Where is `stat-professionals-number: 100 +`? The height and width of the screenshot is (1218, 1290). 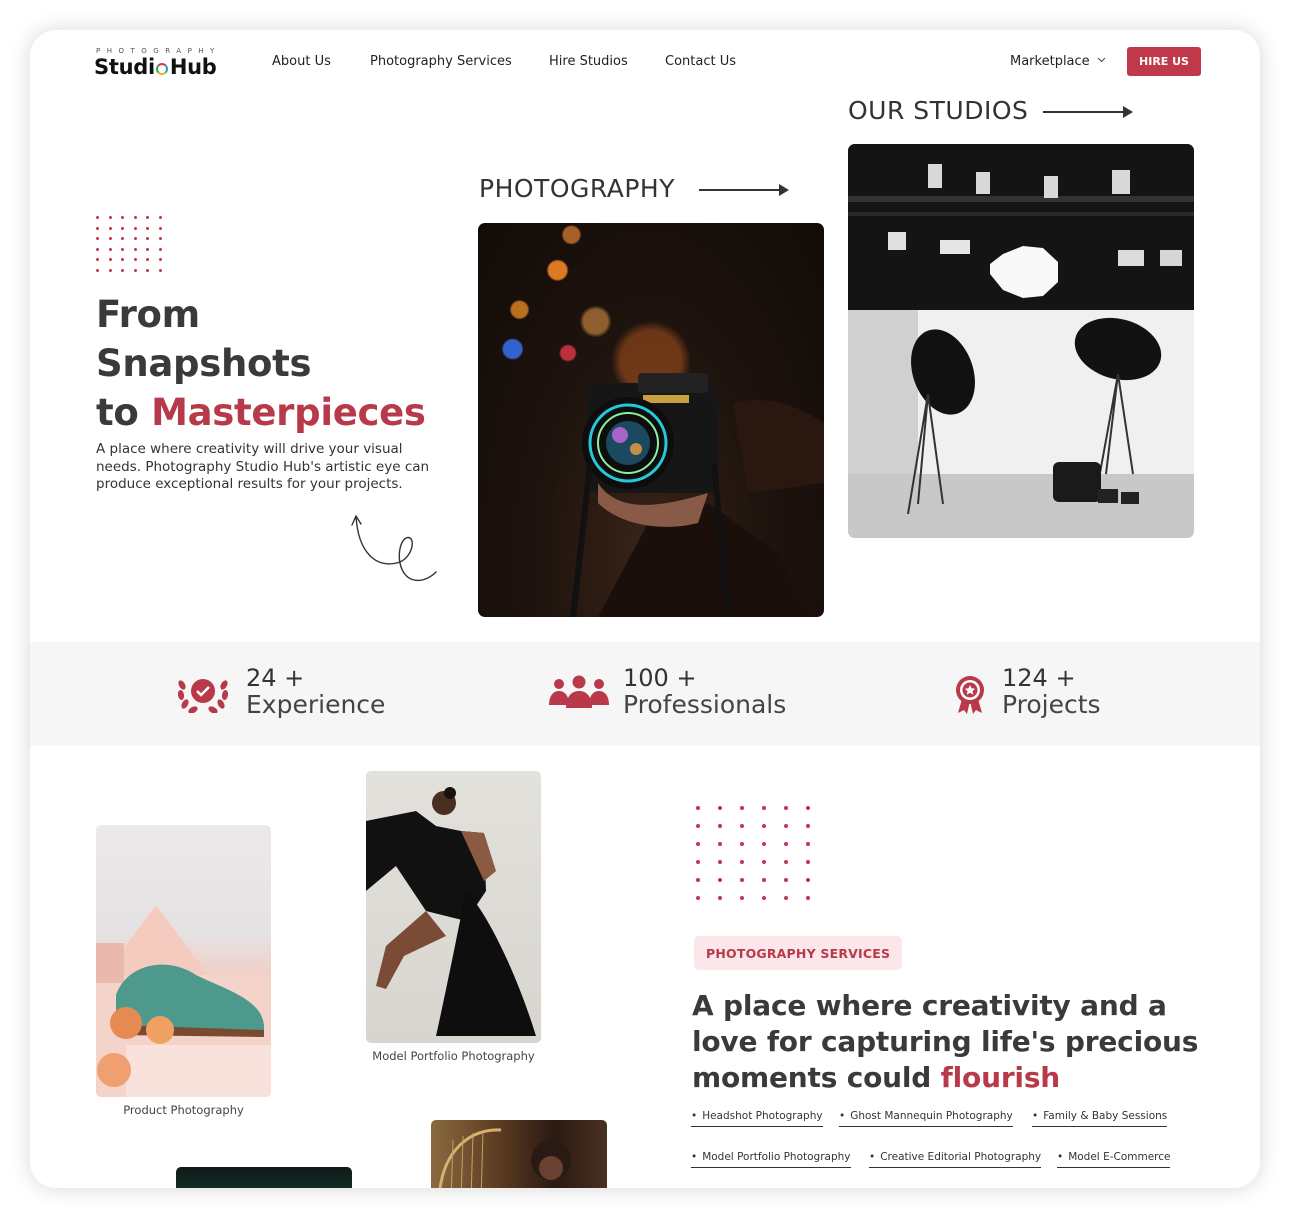 stat-professionals-number: 100 + is located at coordinates (660, 678).